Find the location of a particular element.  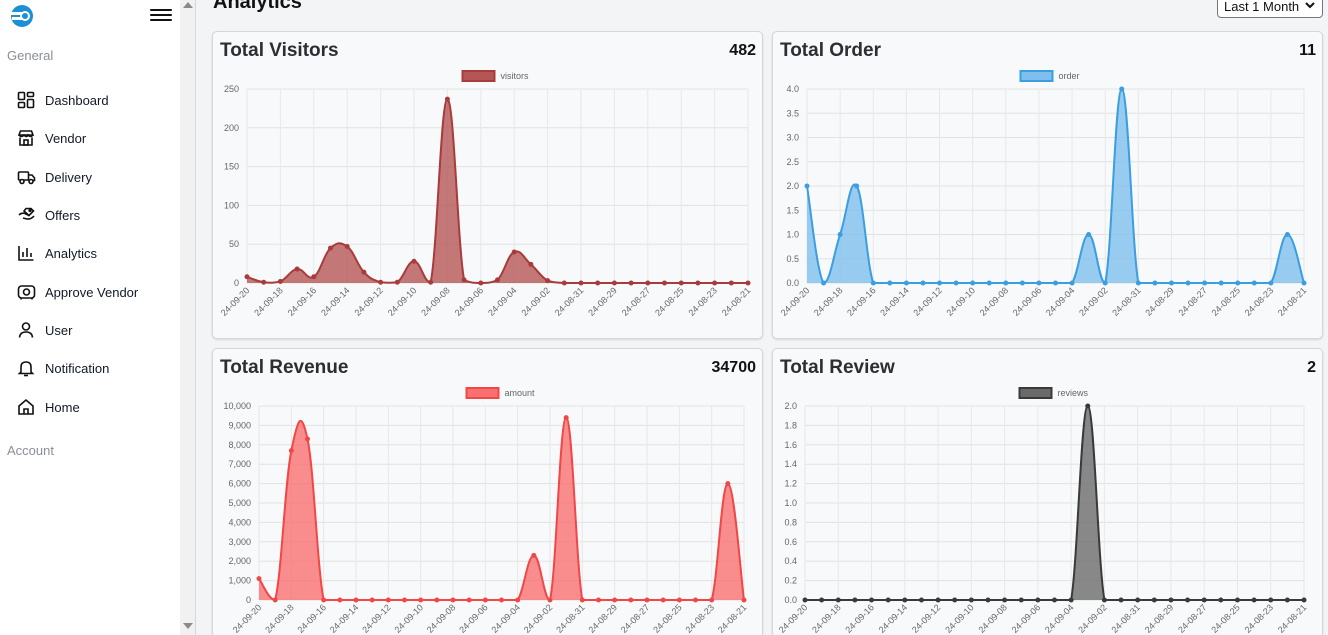

sidebar-item-dashboard: Dashboard is located at coordinates (90, 100).